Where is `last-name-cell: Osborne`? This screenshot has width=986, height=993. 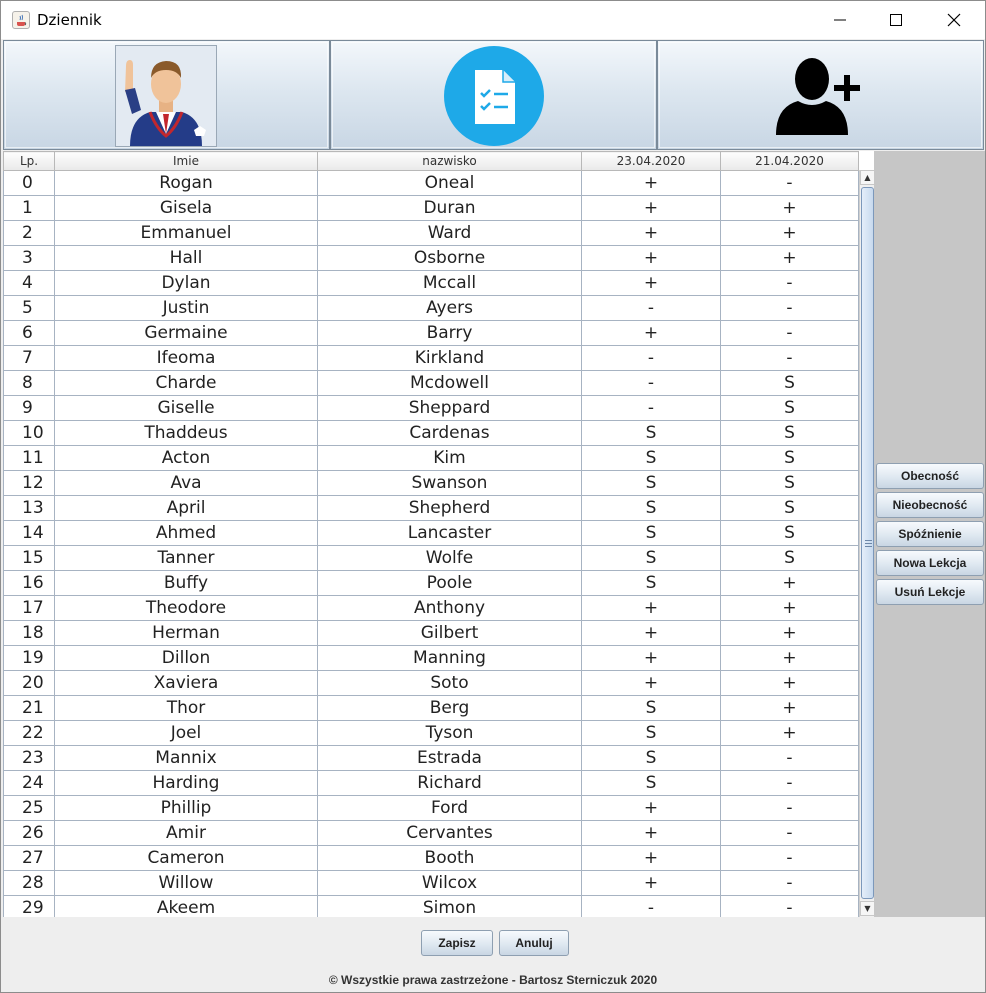
last-name-cell: Osborne is located at coordinates (449, 258).